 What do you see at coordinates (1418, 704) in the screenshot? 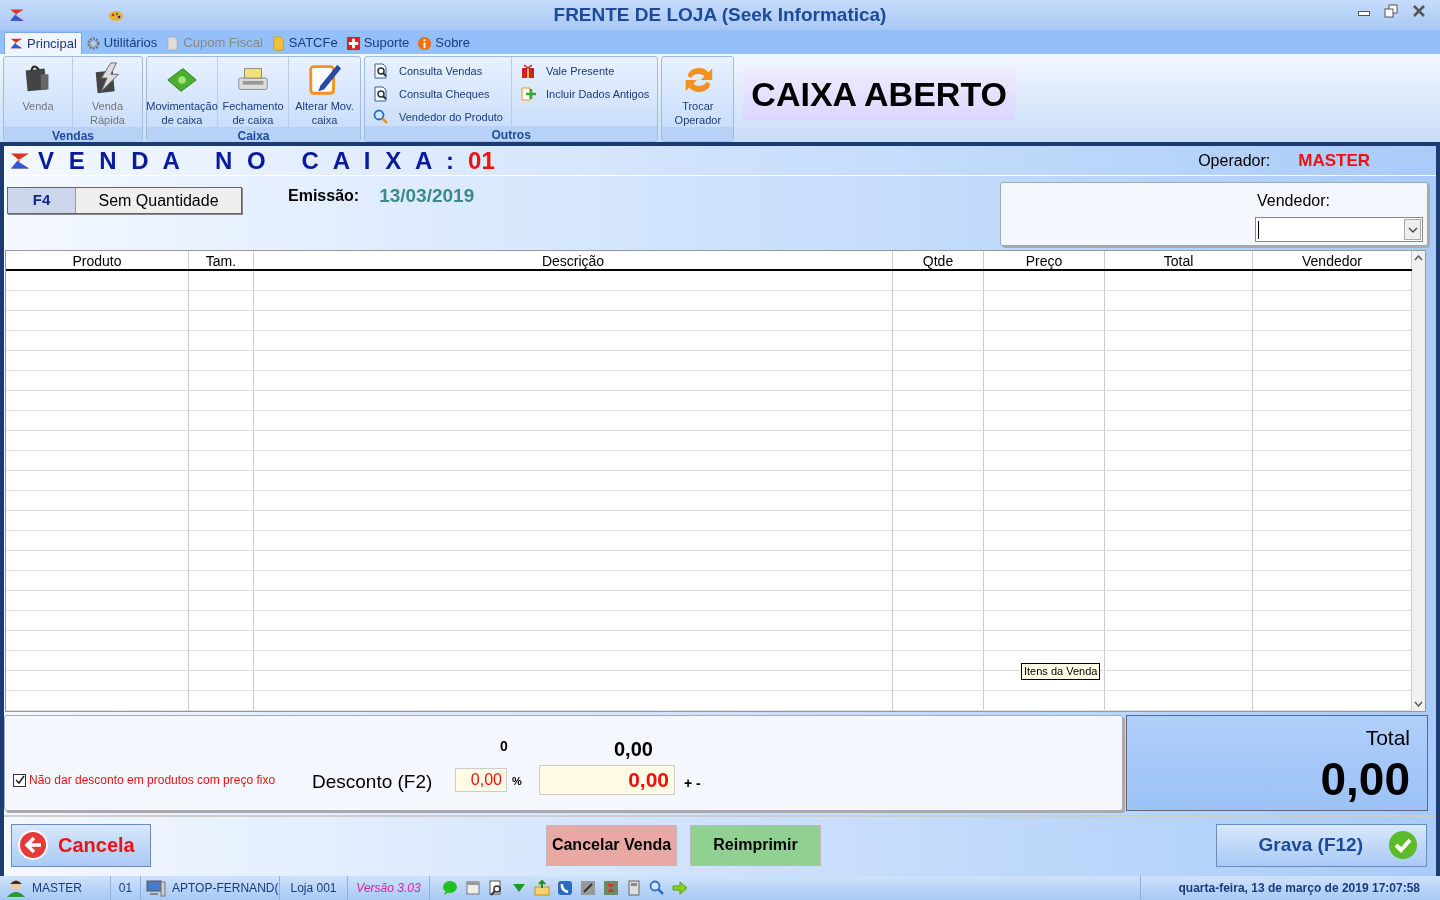
I see `scroll-down-icon` at bounding box center [1418, 704].